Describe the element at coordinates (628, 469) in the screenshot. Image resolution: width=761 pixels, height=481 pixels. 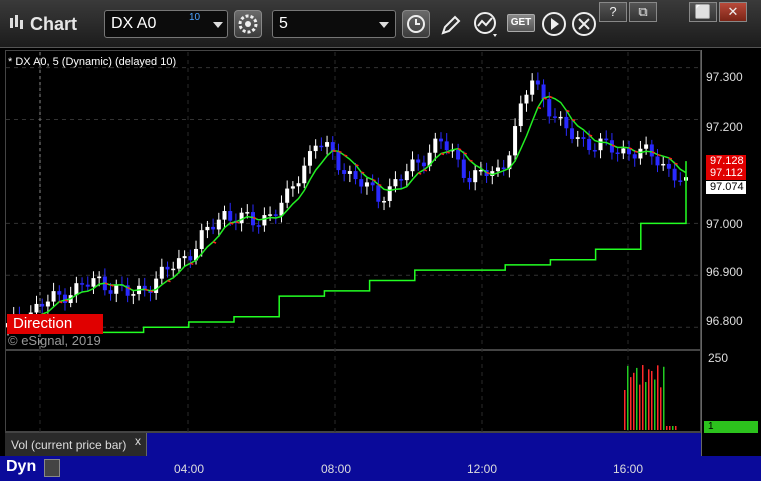
I see `time-tick: 16:00` at that location.